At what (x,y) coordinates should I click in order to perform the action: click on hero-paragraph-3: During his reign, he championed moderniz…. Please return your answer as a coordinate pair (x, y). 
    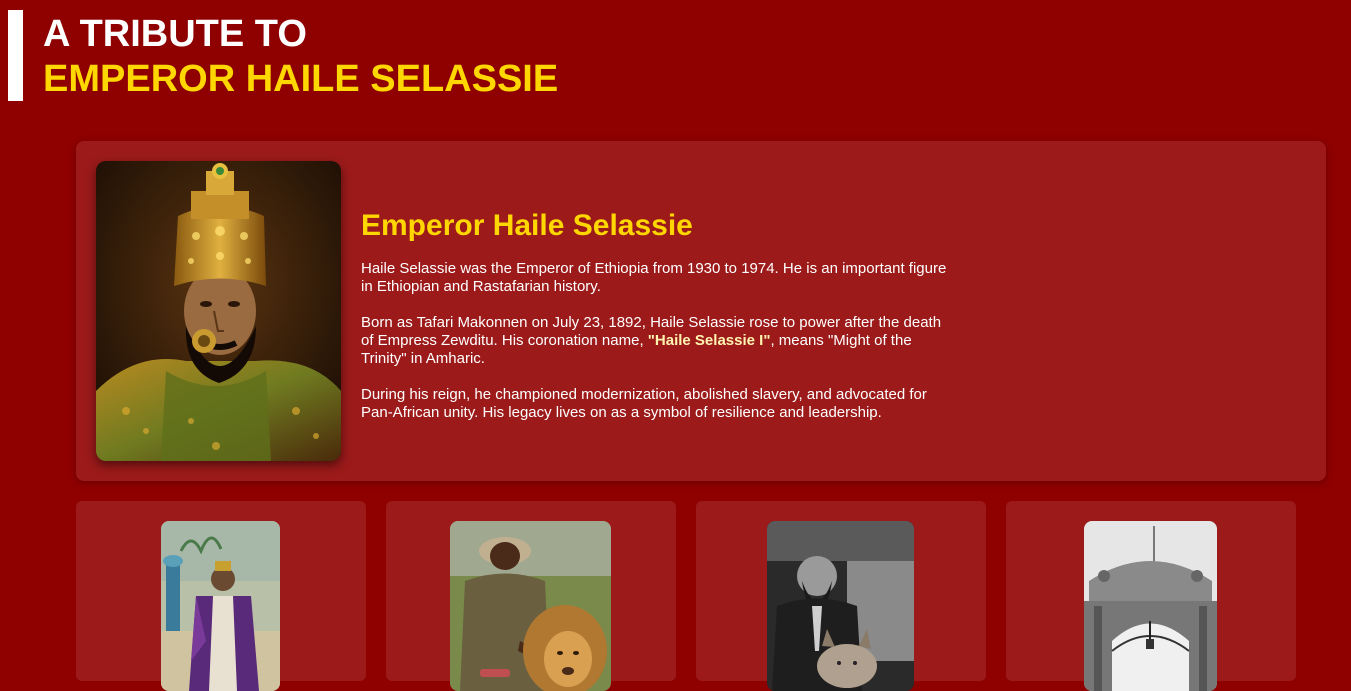
    Looking at the image, I should click on (644, 403).